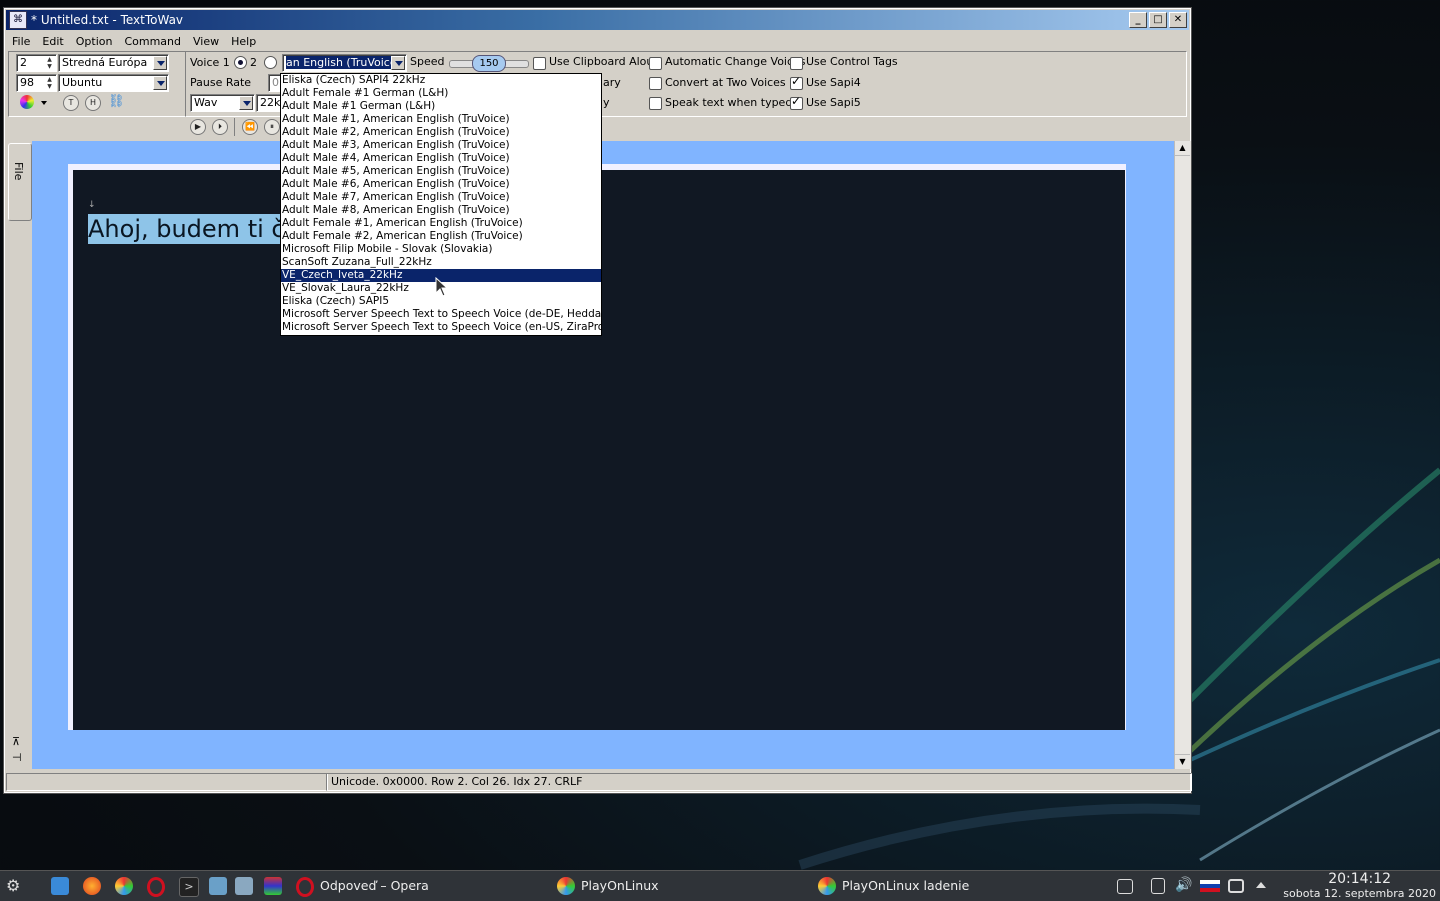 This screenshot has width=1440, height=901. I want to click on network-icon, so click(1236, 886).